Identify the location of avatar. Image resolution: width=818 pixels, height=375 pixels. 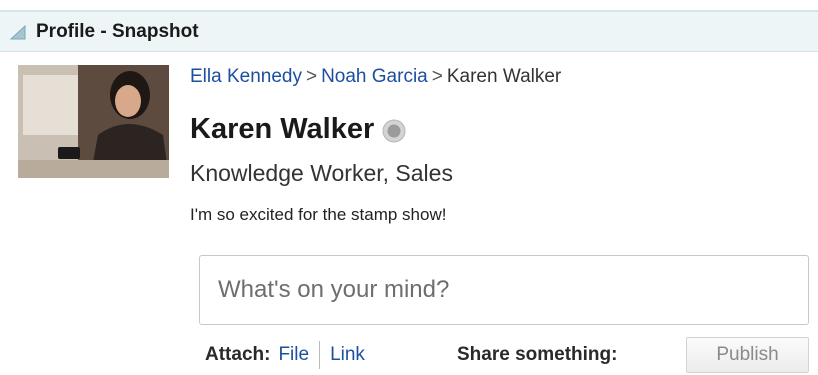
(93, 121).